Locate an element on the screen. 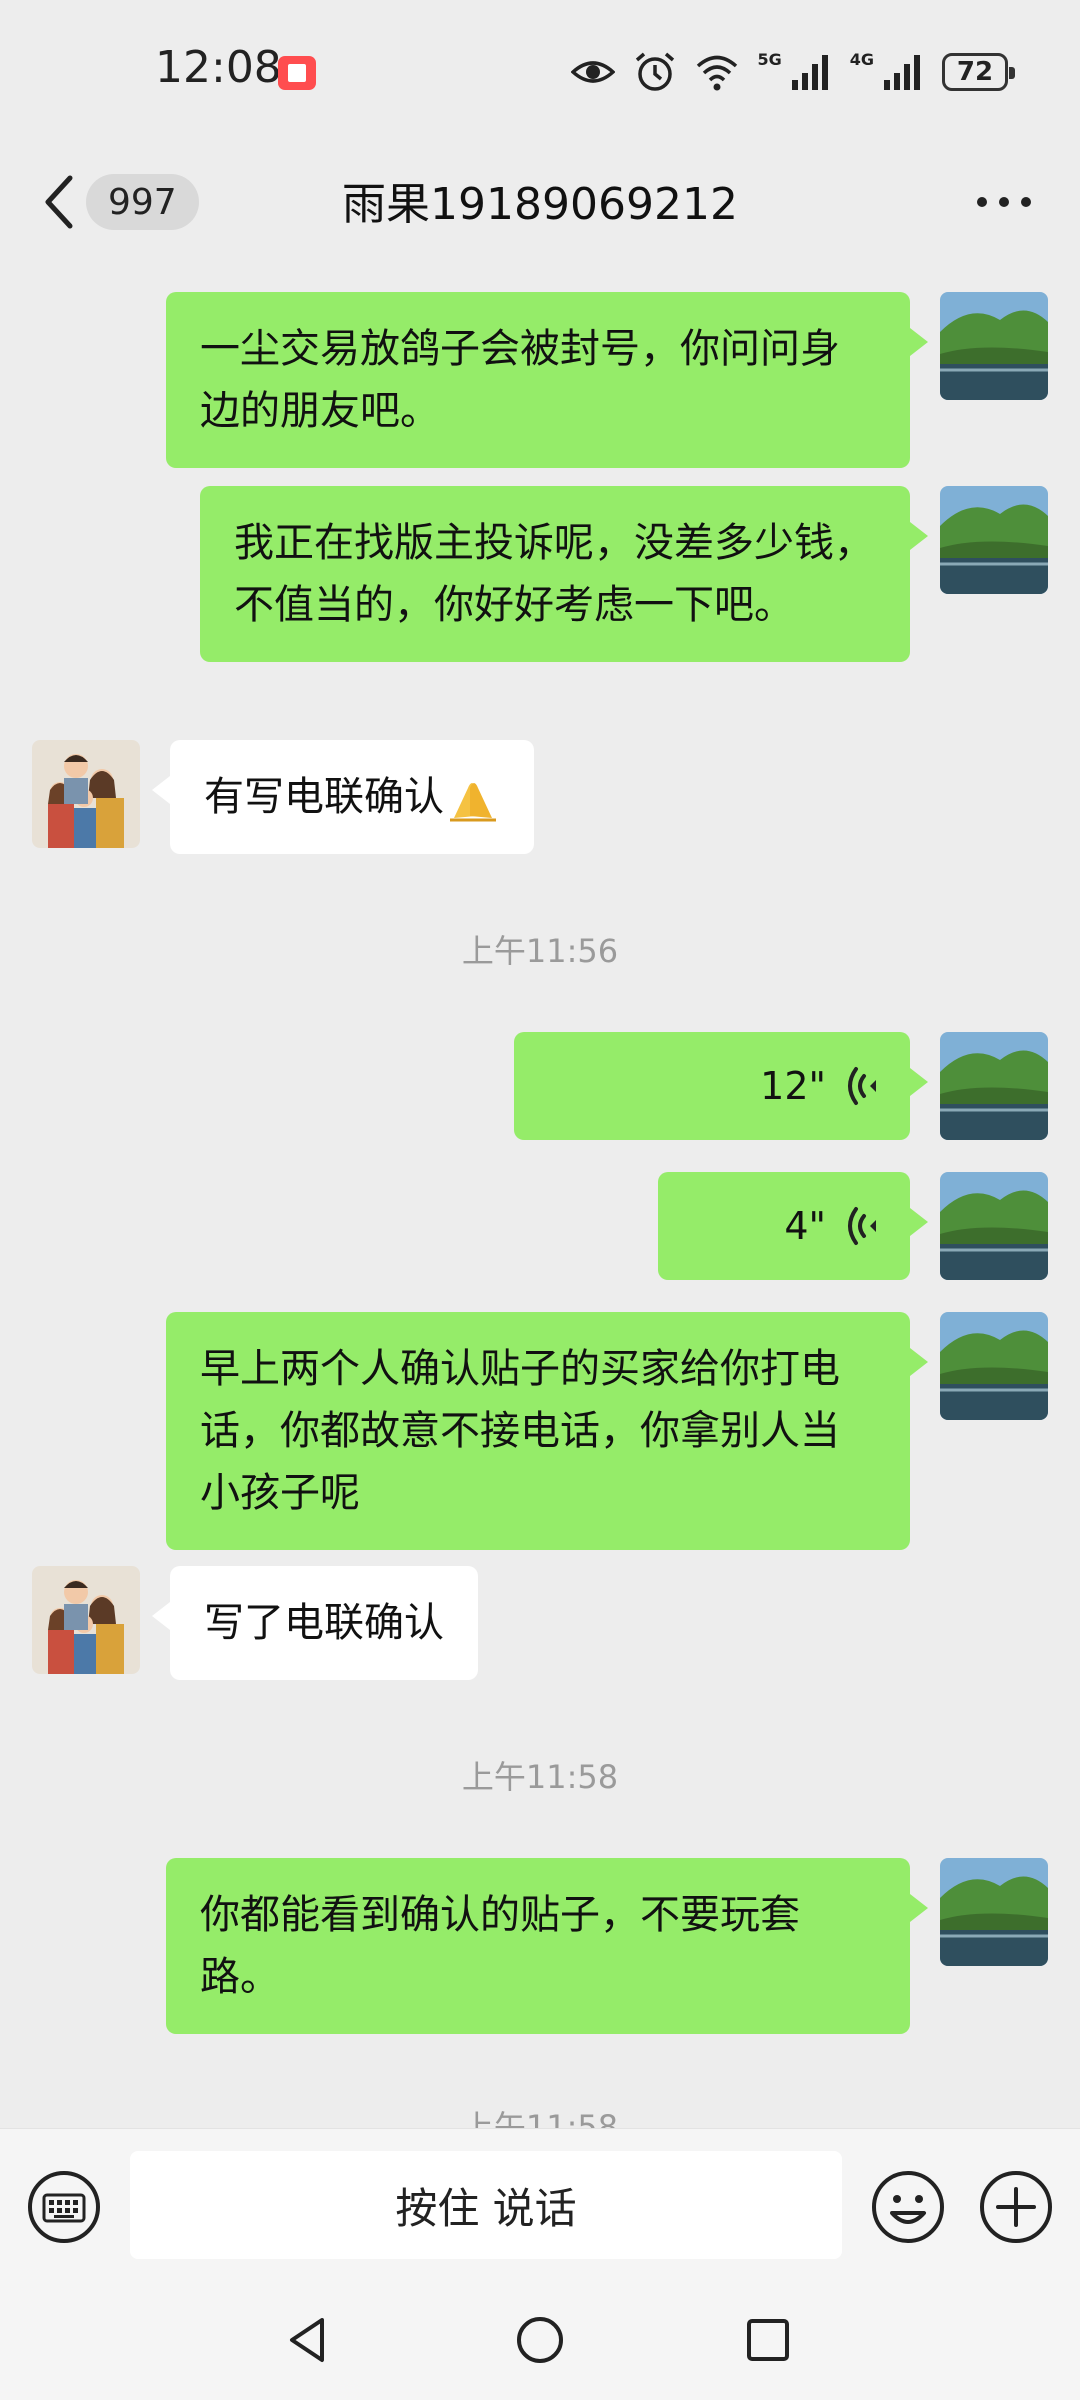 The image size is (1080, 2400). more-options-button is located at coordinates (1004, 202).